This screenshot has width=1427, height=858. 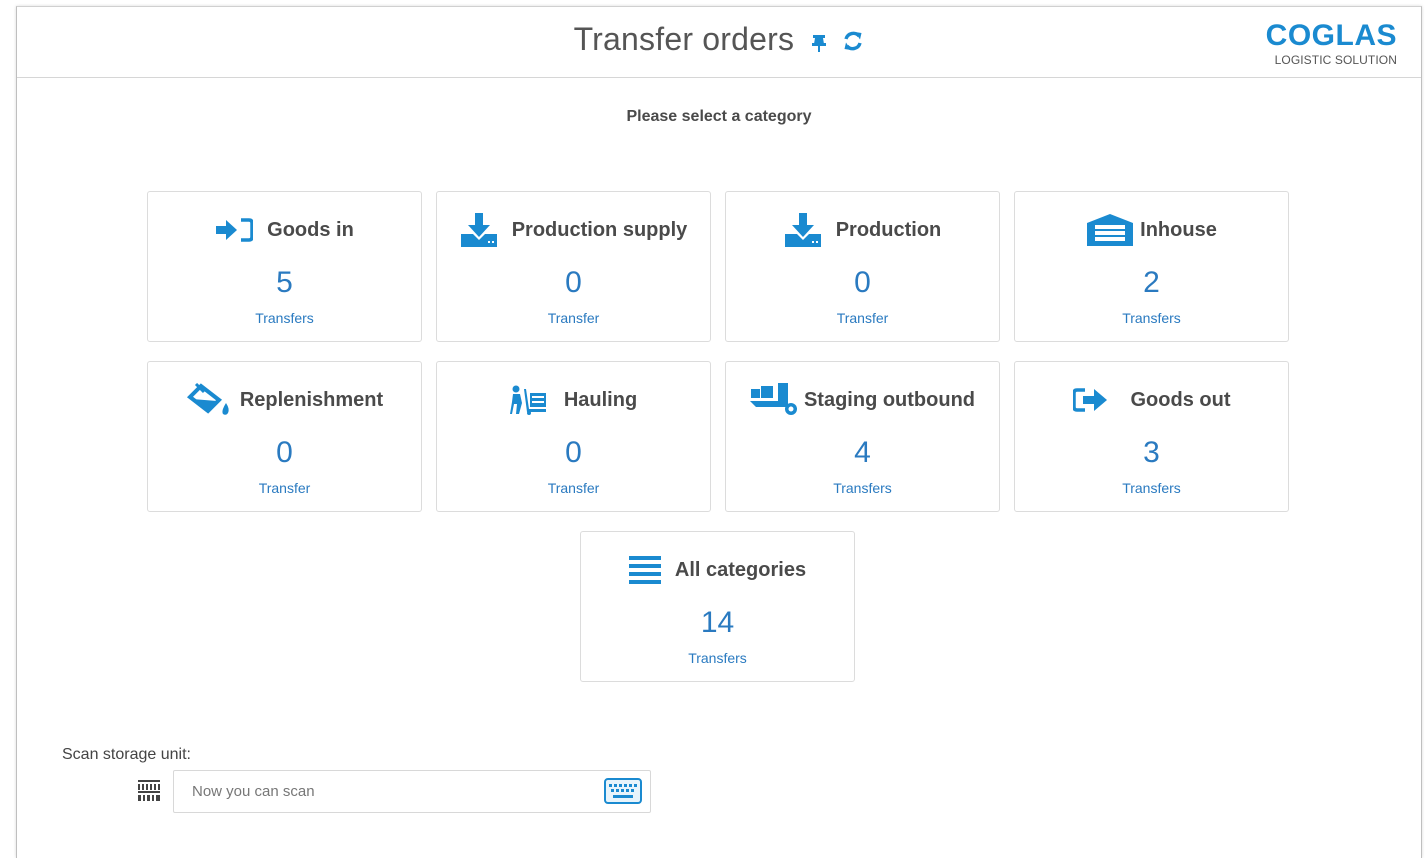 I want to click on tile-hauling: Hauling 0 Transfer, so click(x=573, y=436).